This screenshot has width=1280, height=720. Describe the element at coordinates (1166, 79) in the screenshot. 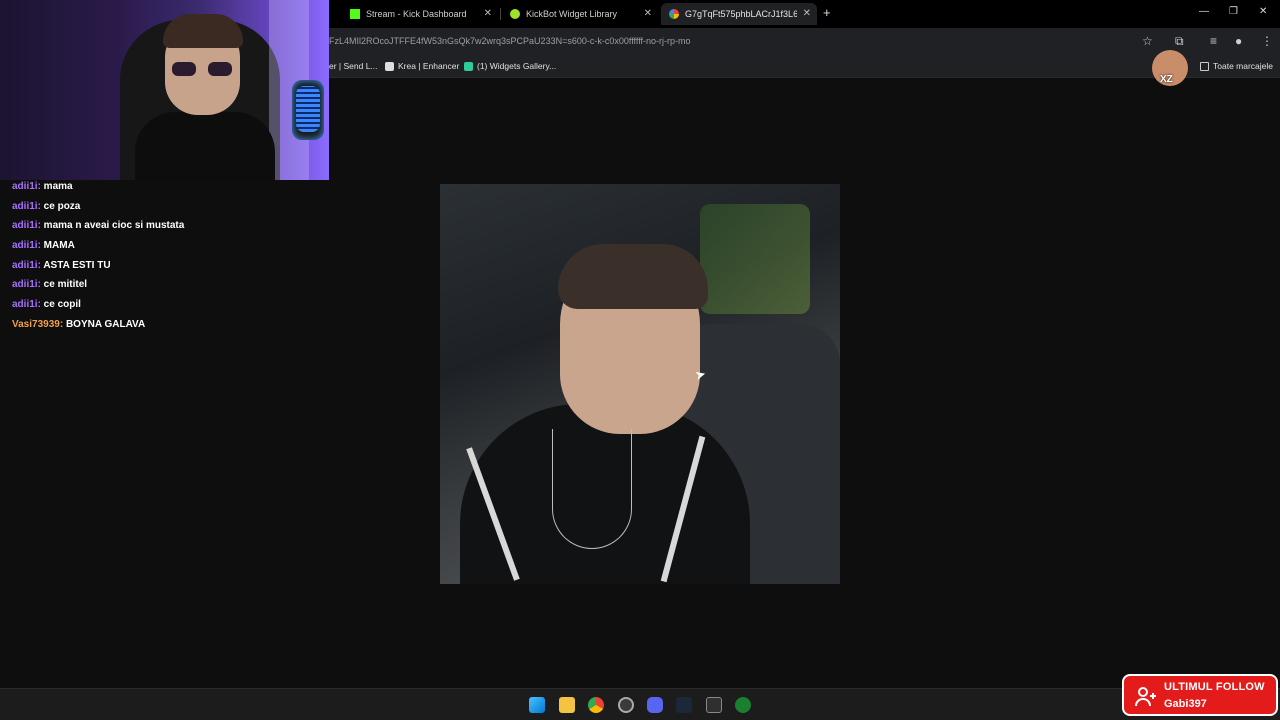

I see `avatar-badge: XZ` at that location.